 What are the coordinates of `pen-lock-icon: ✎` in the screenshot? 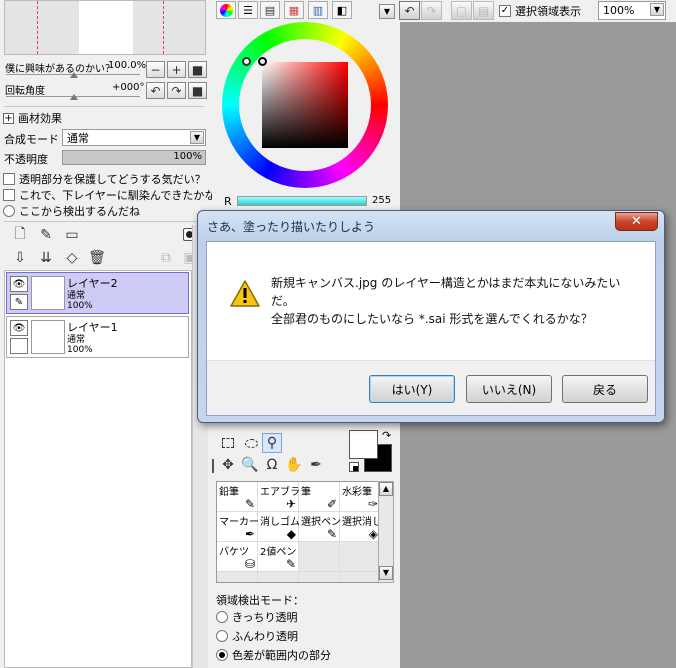 It's located at (19, 302).